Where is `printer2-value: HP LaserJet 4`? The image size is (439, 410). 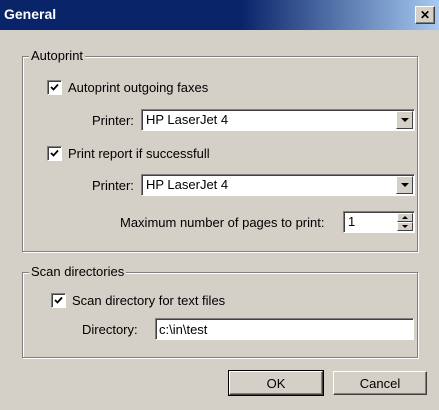
printer2-value: HP LaserJet 4 is located at coordinates (187, 184).